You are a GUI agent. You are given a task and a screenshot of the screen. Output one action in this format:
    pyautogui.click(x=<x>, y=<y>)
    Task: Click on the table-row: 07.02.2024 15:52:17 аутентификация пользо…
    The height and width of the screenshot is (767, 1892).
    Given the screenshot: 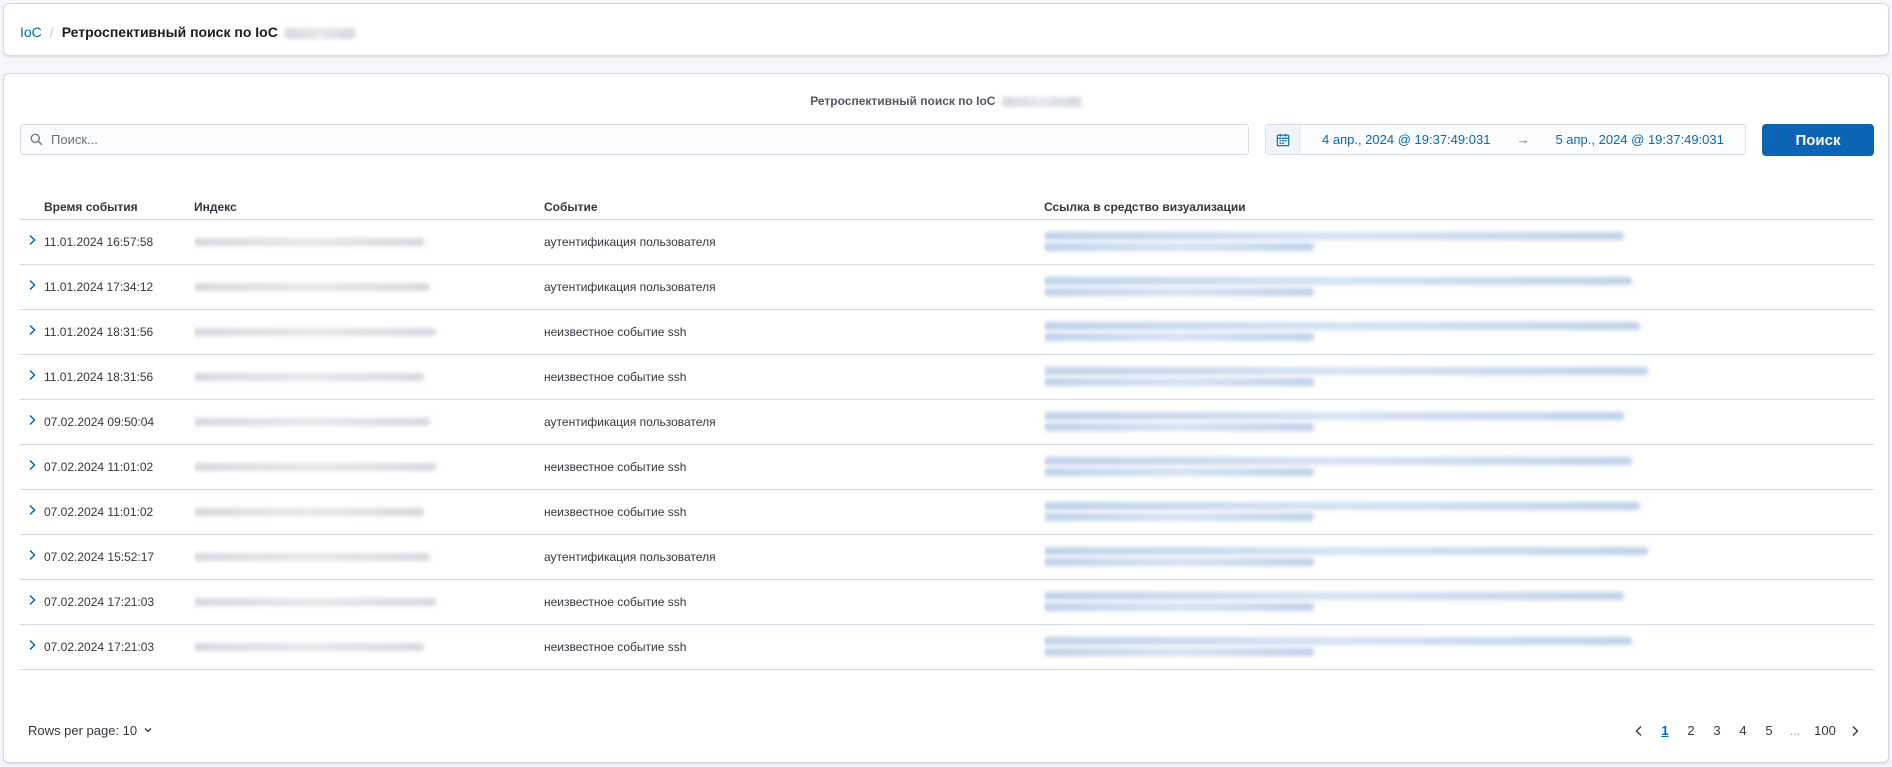 What is the action you would take?
    pyautogui.click(x=947, y=557)
    